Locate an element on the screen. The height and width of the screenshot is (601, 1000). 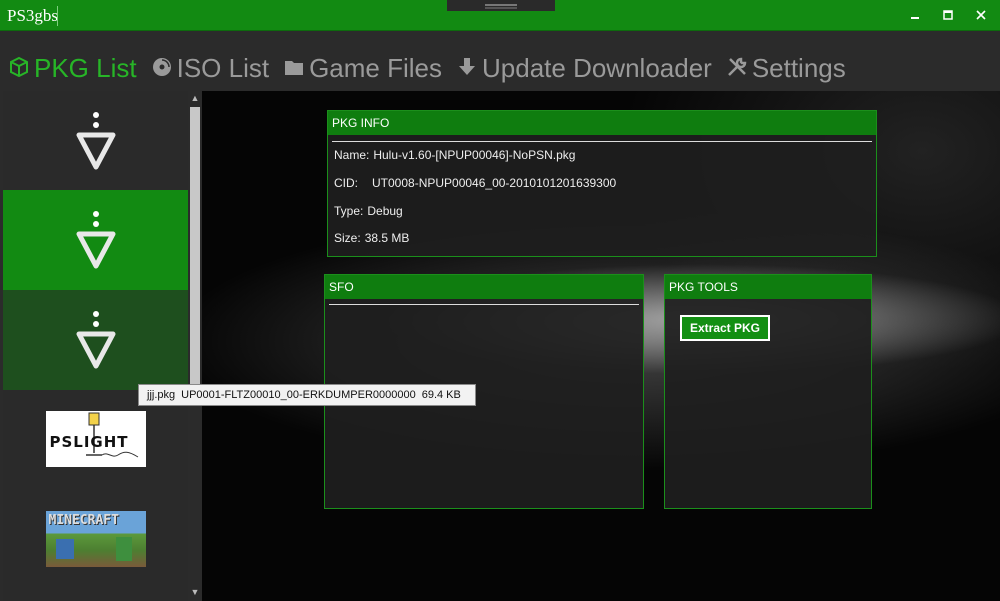
size-label: Size: is located at coordinates (347, 238).